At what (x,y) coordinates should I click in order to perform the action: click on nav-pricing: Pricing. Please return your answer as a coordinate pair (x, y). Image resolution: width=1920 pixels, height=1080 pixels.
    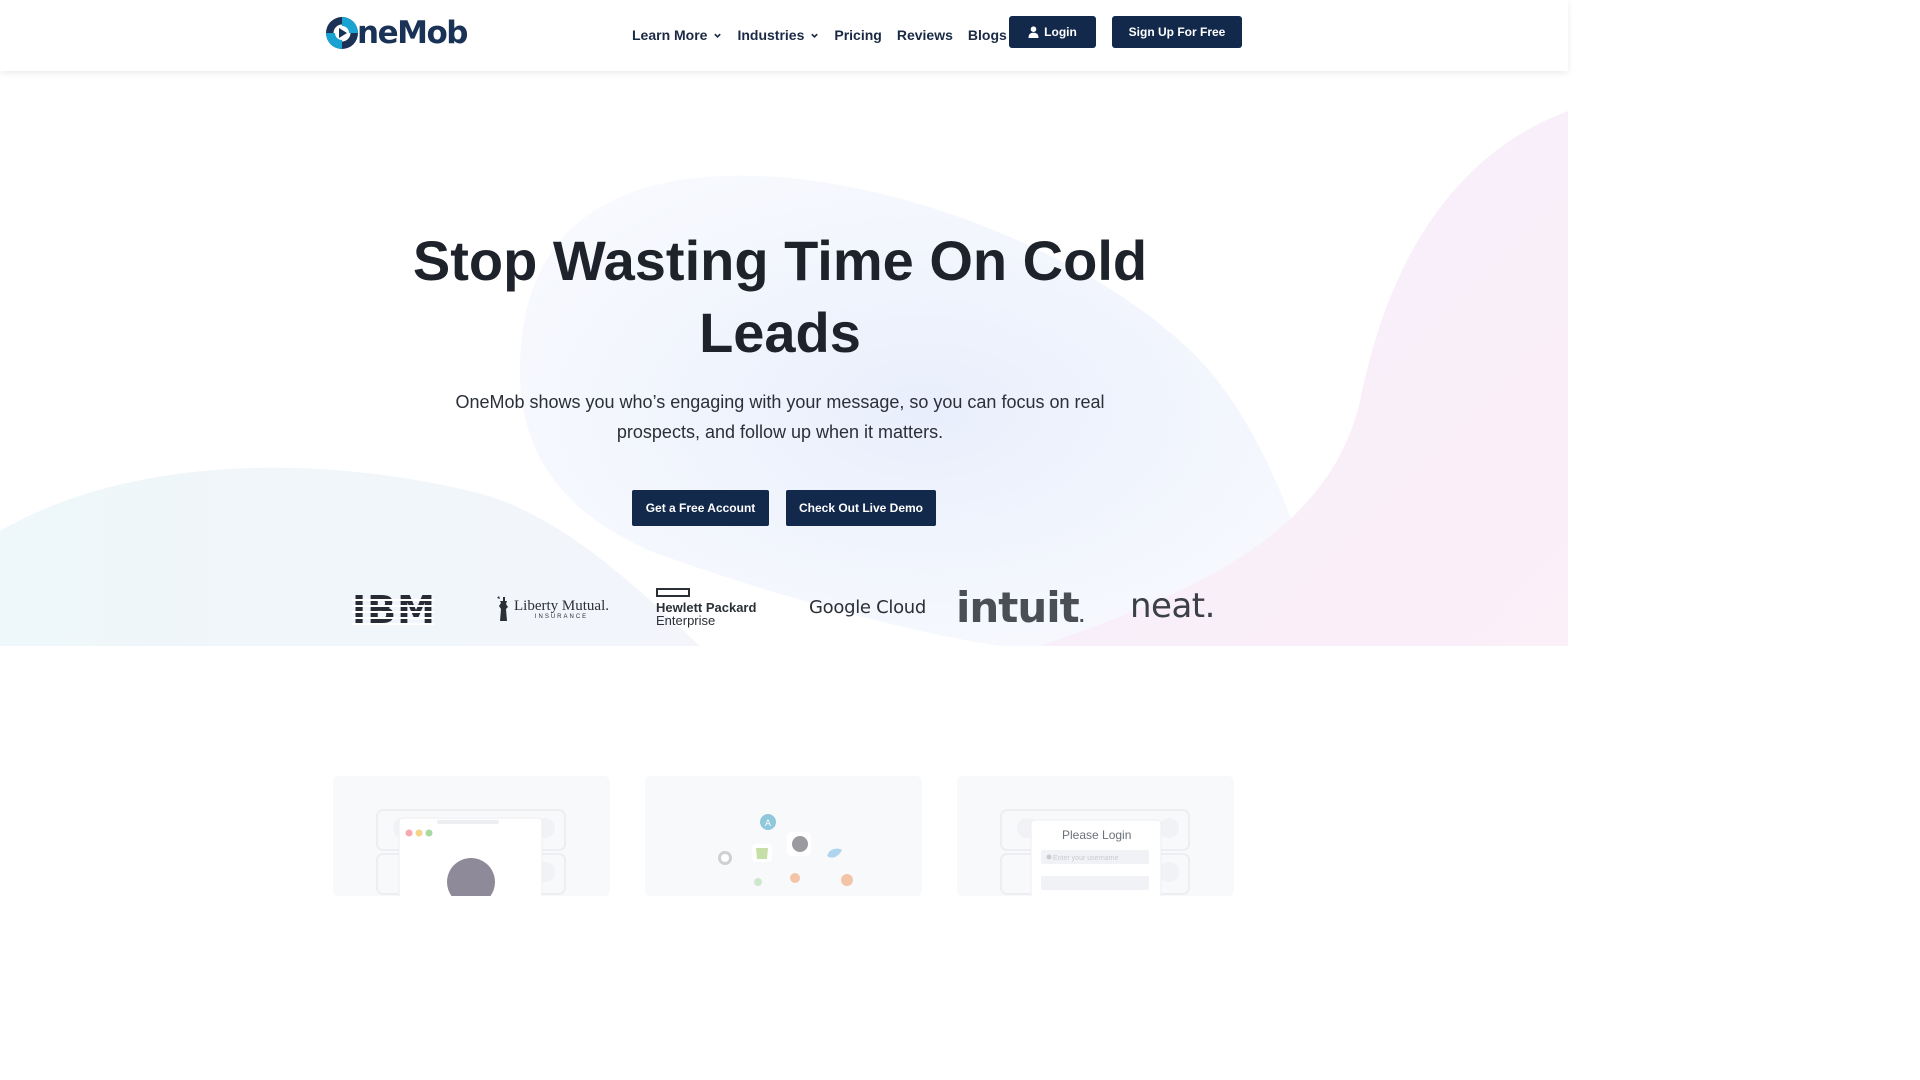
    Looking at the image, I should click on (857, 35).